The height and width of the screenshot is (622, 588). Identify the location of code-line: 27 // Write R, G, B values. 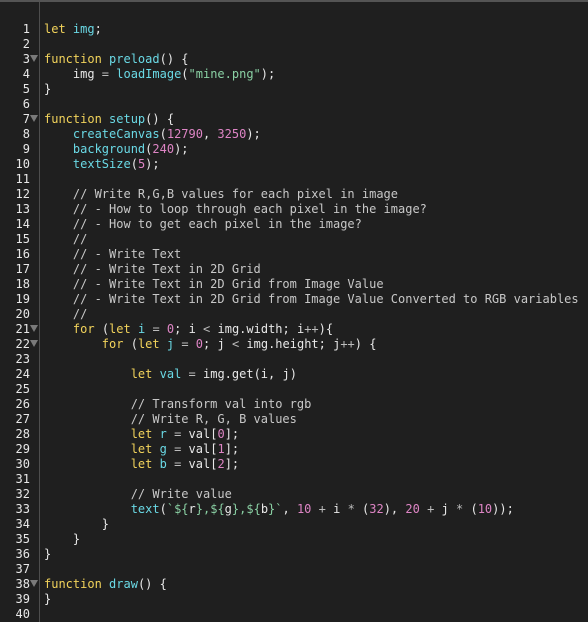
(294, 419).